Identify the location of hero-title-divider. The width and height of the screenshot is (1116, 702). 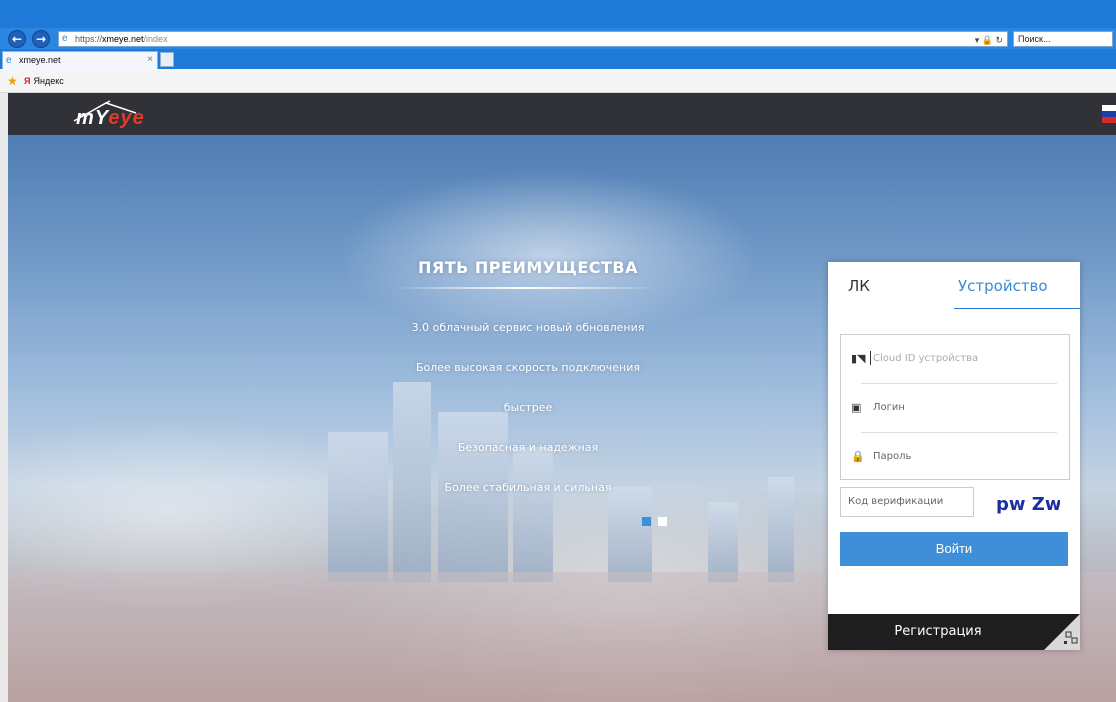
(525, 288).